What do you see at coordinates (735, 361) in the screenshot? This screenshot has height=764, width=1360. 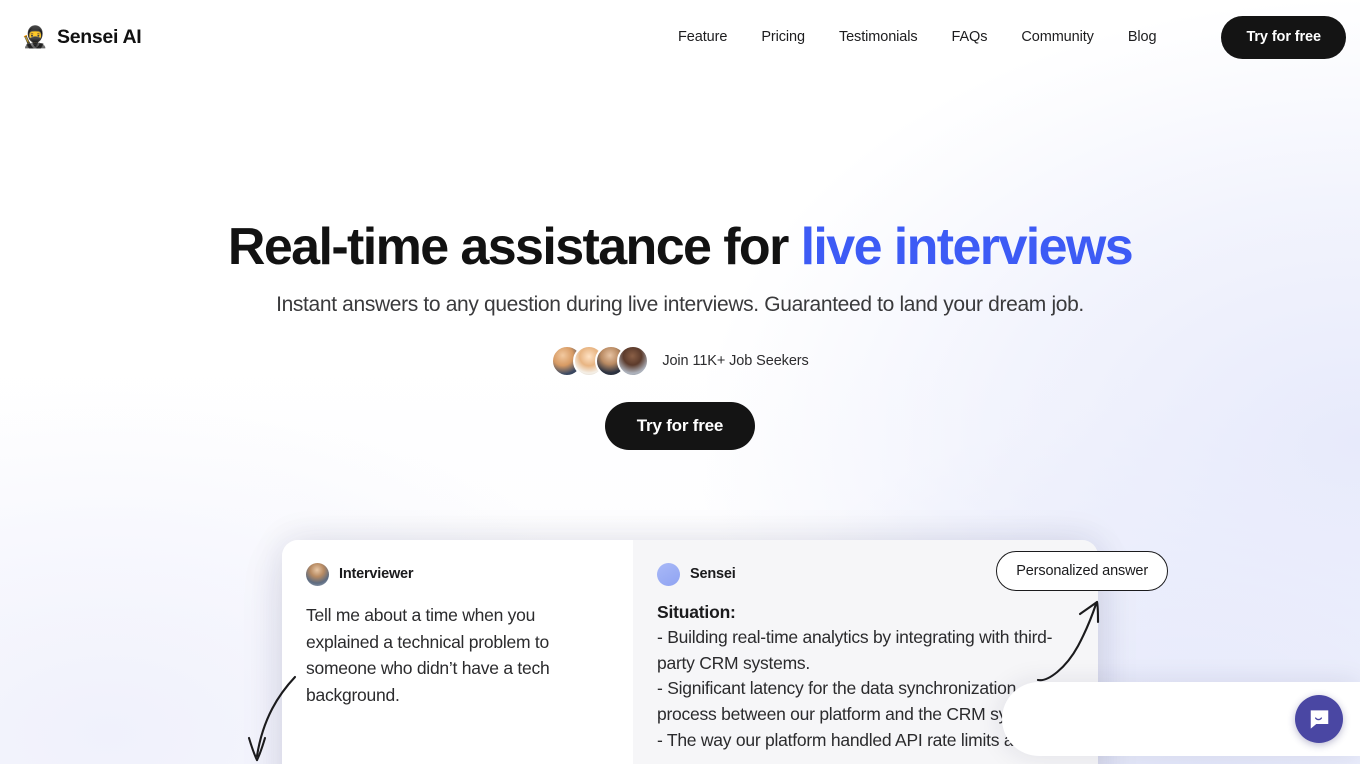 I see `social-proof-label: Join 11K+ Job Seekers` at bounding box center [735, 361].